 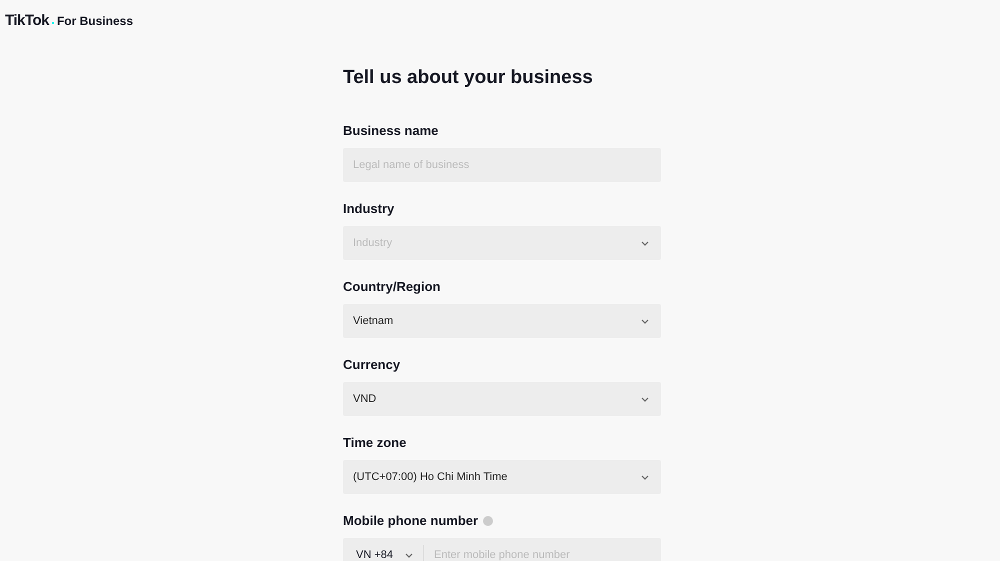 What do you see at coordinates (374, 443) in the screenshot?
I see `field-label: Time zone` at bounding box center [374, 443].